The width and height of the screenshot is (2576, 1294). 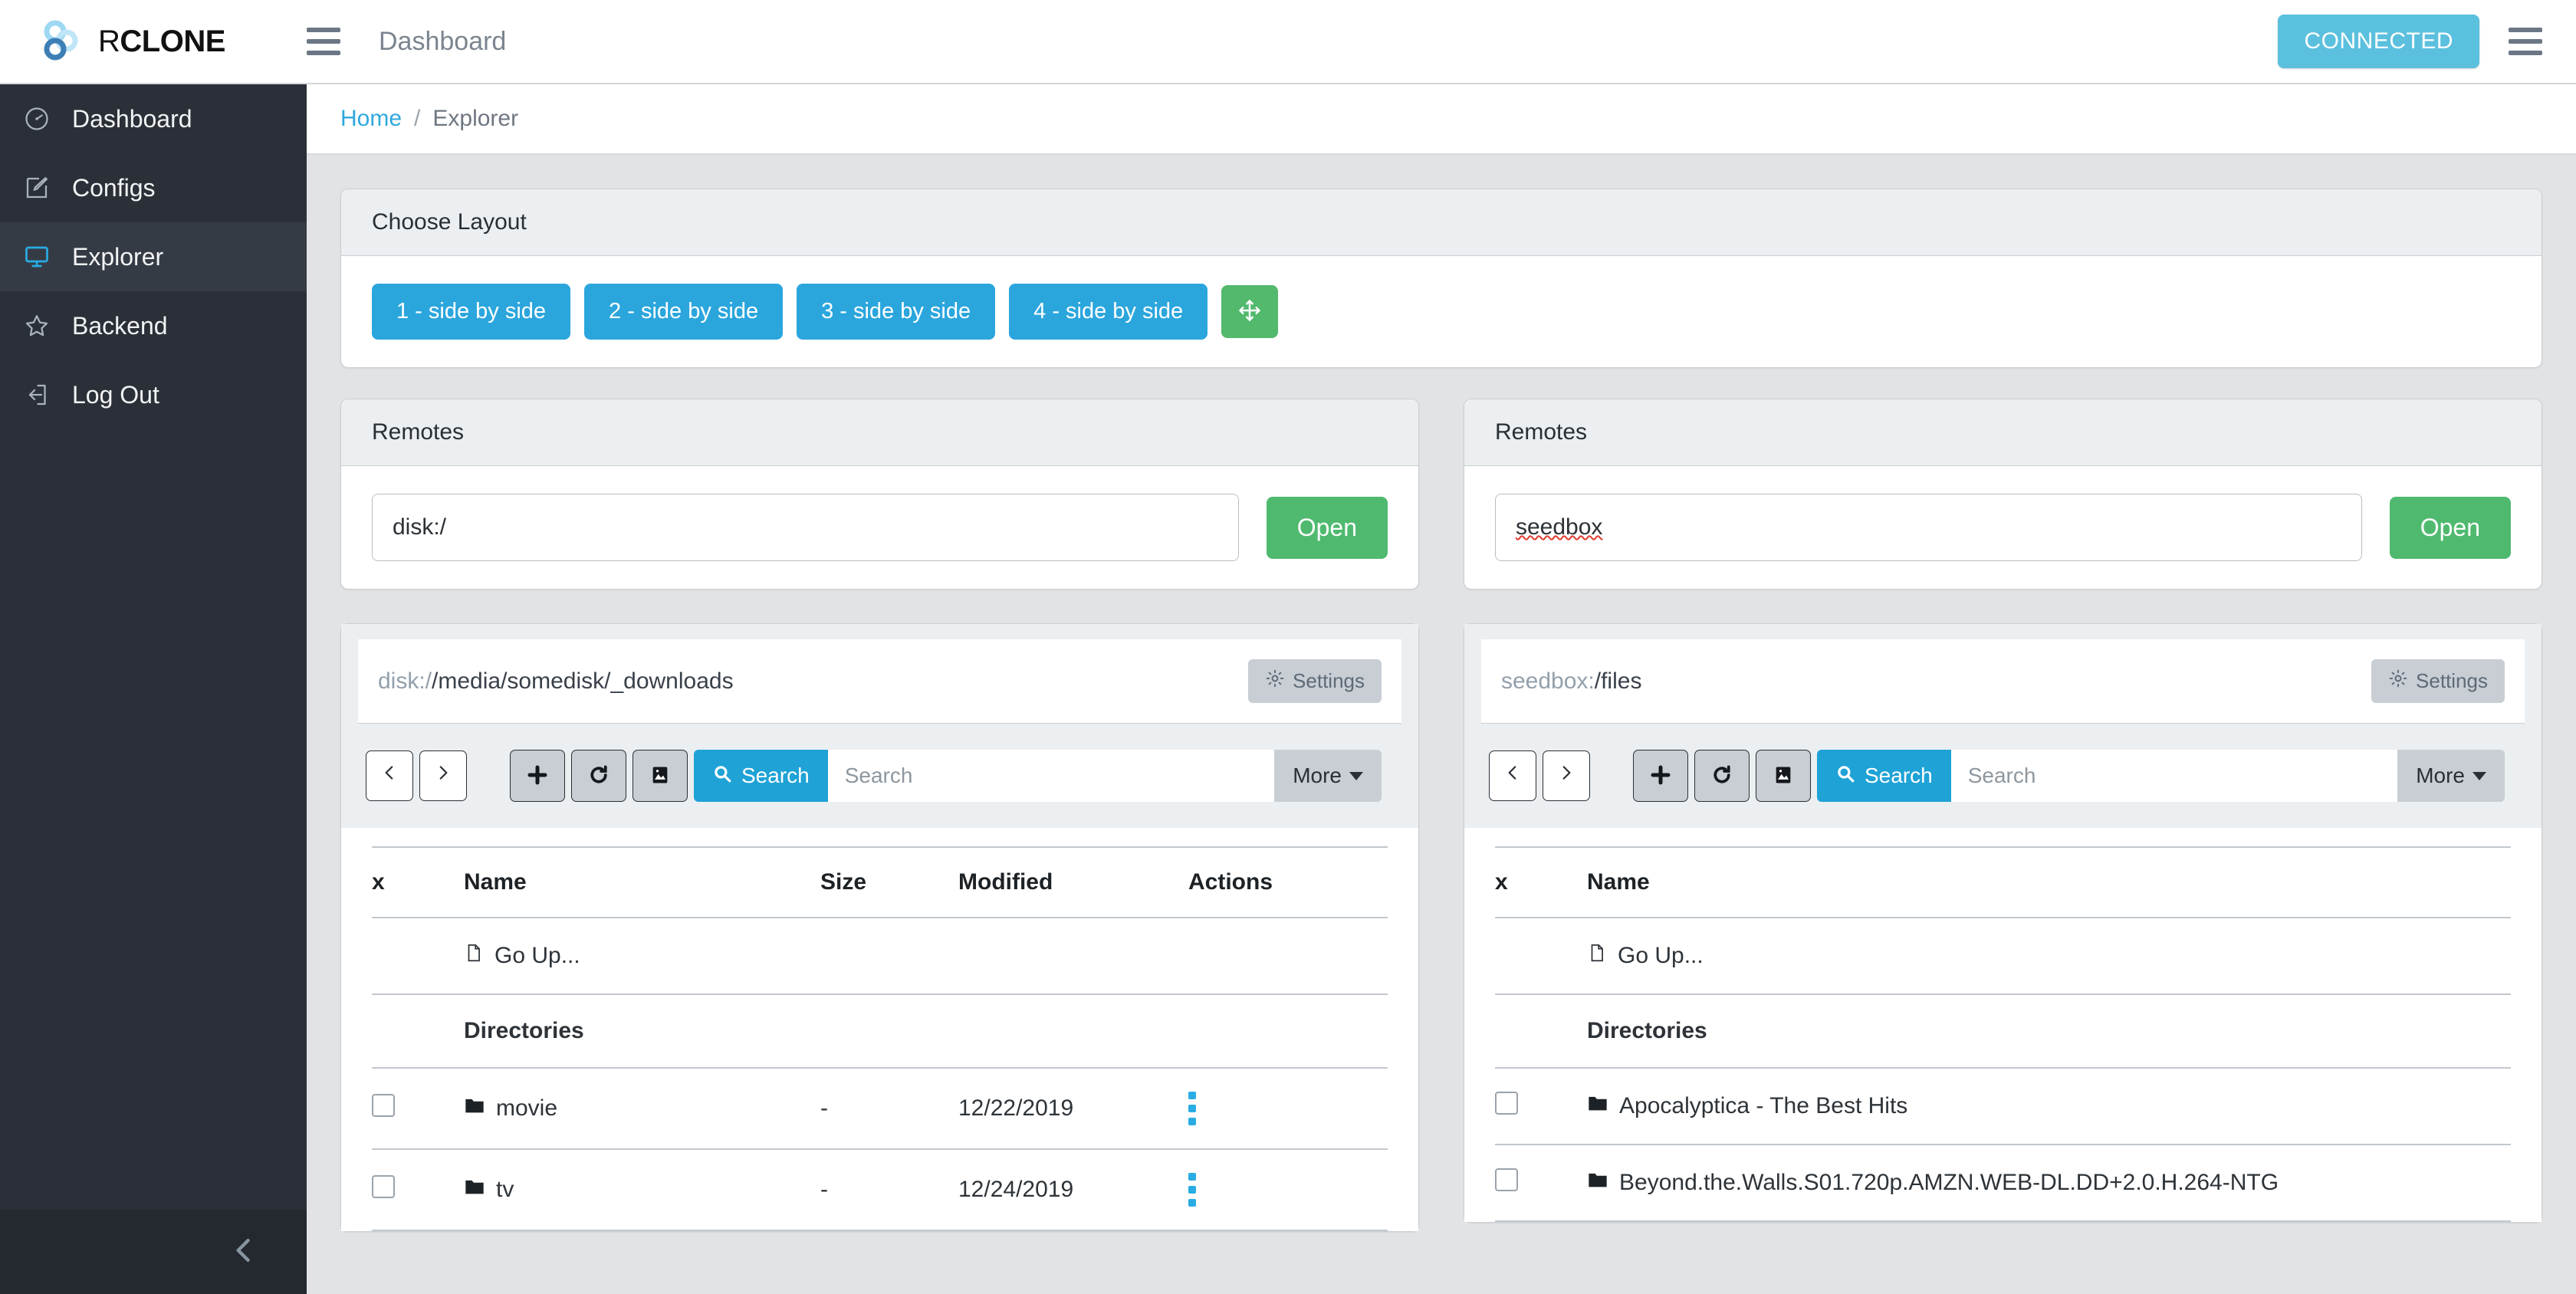 I want to click on breadcrumb-home-link: Home, so click(x=371, y=119).